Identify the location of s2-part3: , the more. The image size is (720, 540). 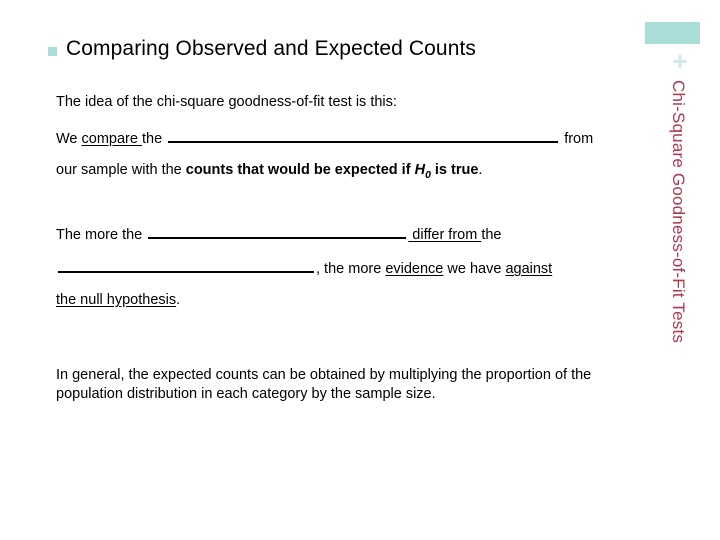
(351, 269).